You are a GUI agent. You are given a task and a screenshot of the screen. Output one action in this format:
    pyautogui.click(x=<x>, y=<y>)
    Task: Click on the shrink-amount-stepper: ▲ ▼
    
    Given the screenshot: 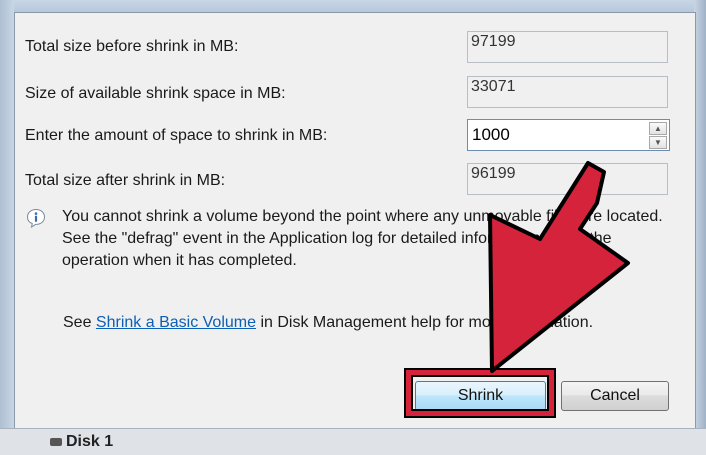 What is the action you would take?
    pyautogui.click(x=568, y=135)
    